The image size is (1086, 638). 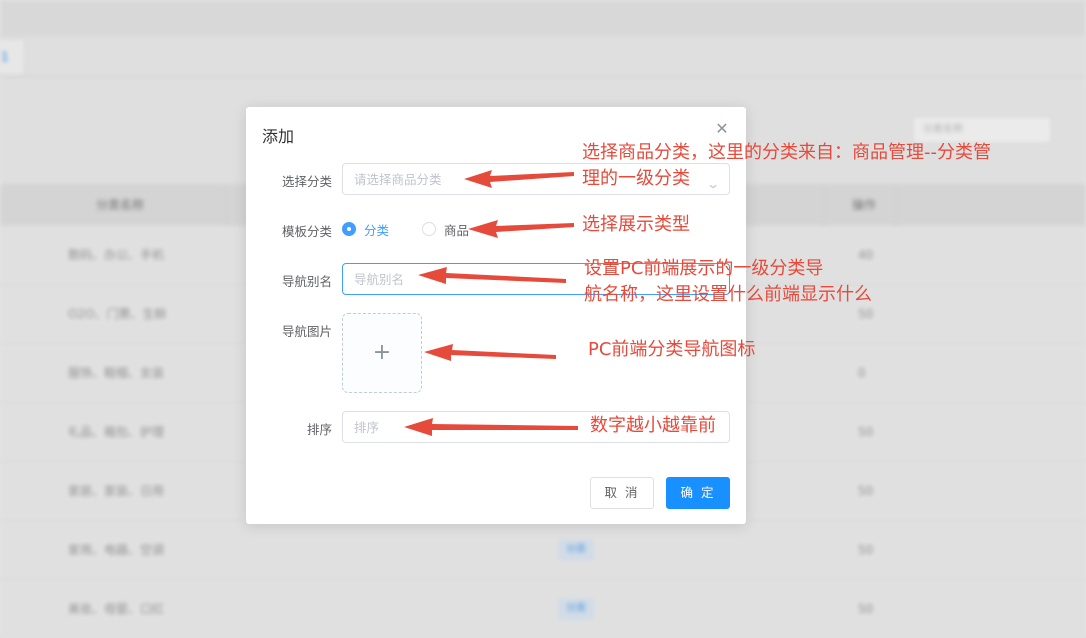 I want to click on radio-category: 分类, so click(x=366, y=229).